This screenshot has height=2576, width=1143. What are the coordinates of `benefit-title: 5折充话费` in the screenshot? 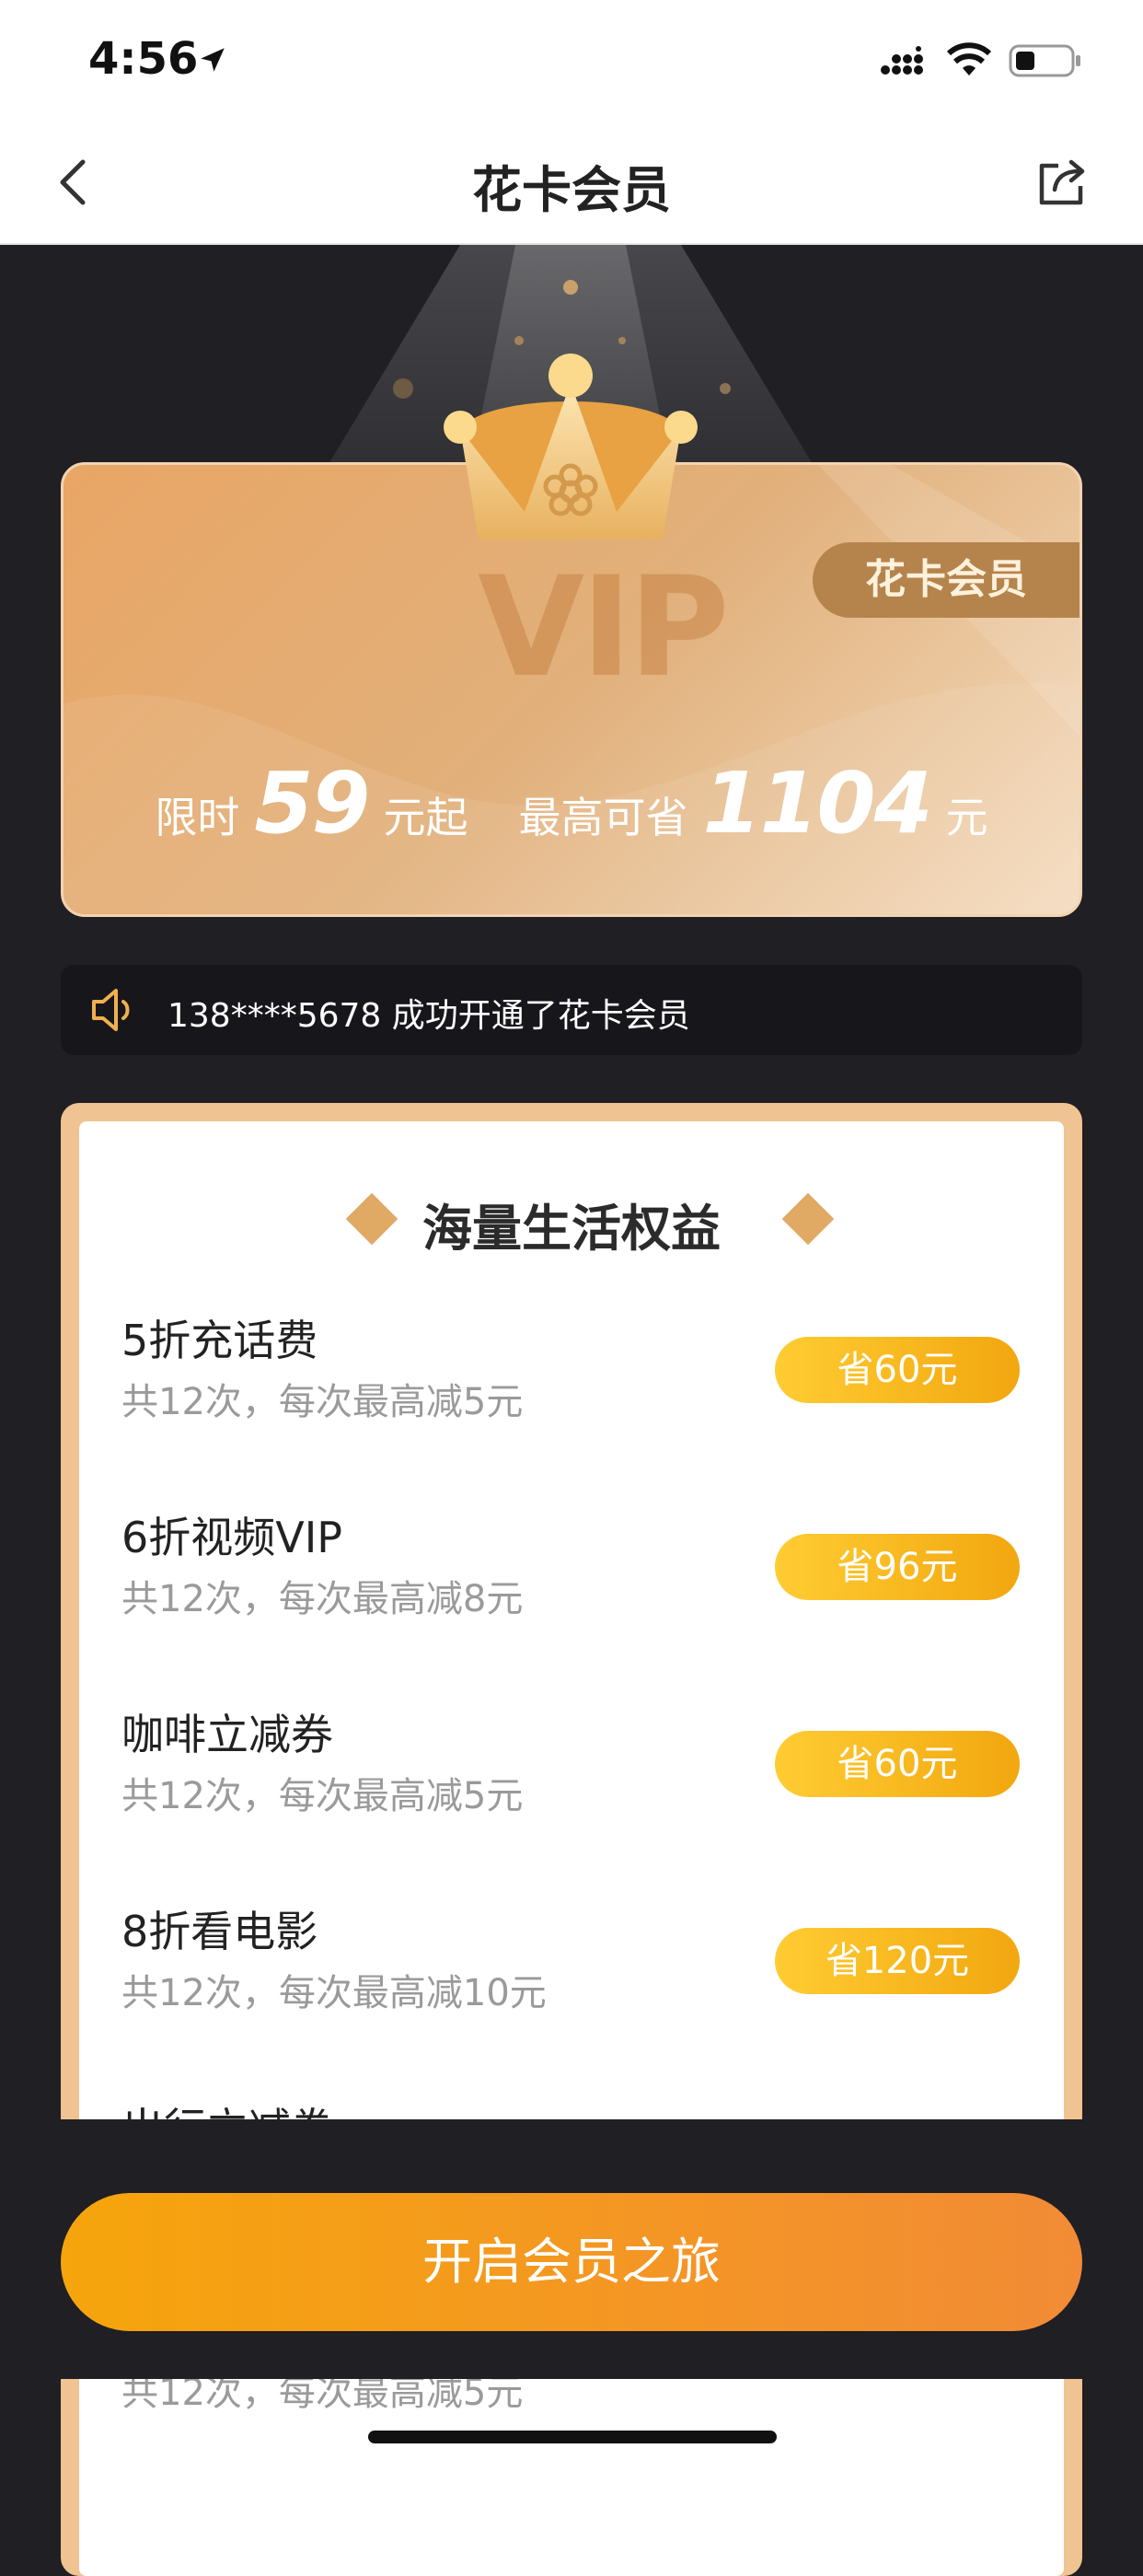 It's located at (220, 1340).